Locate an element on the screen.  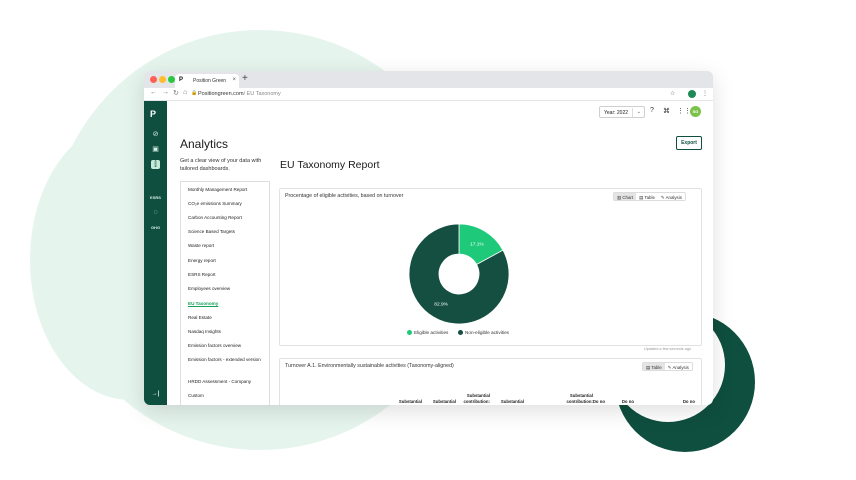
tab-close-icon: × is located at coordinates (234, 80).